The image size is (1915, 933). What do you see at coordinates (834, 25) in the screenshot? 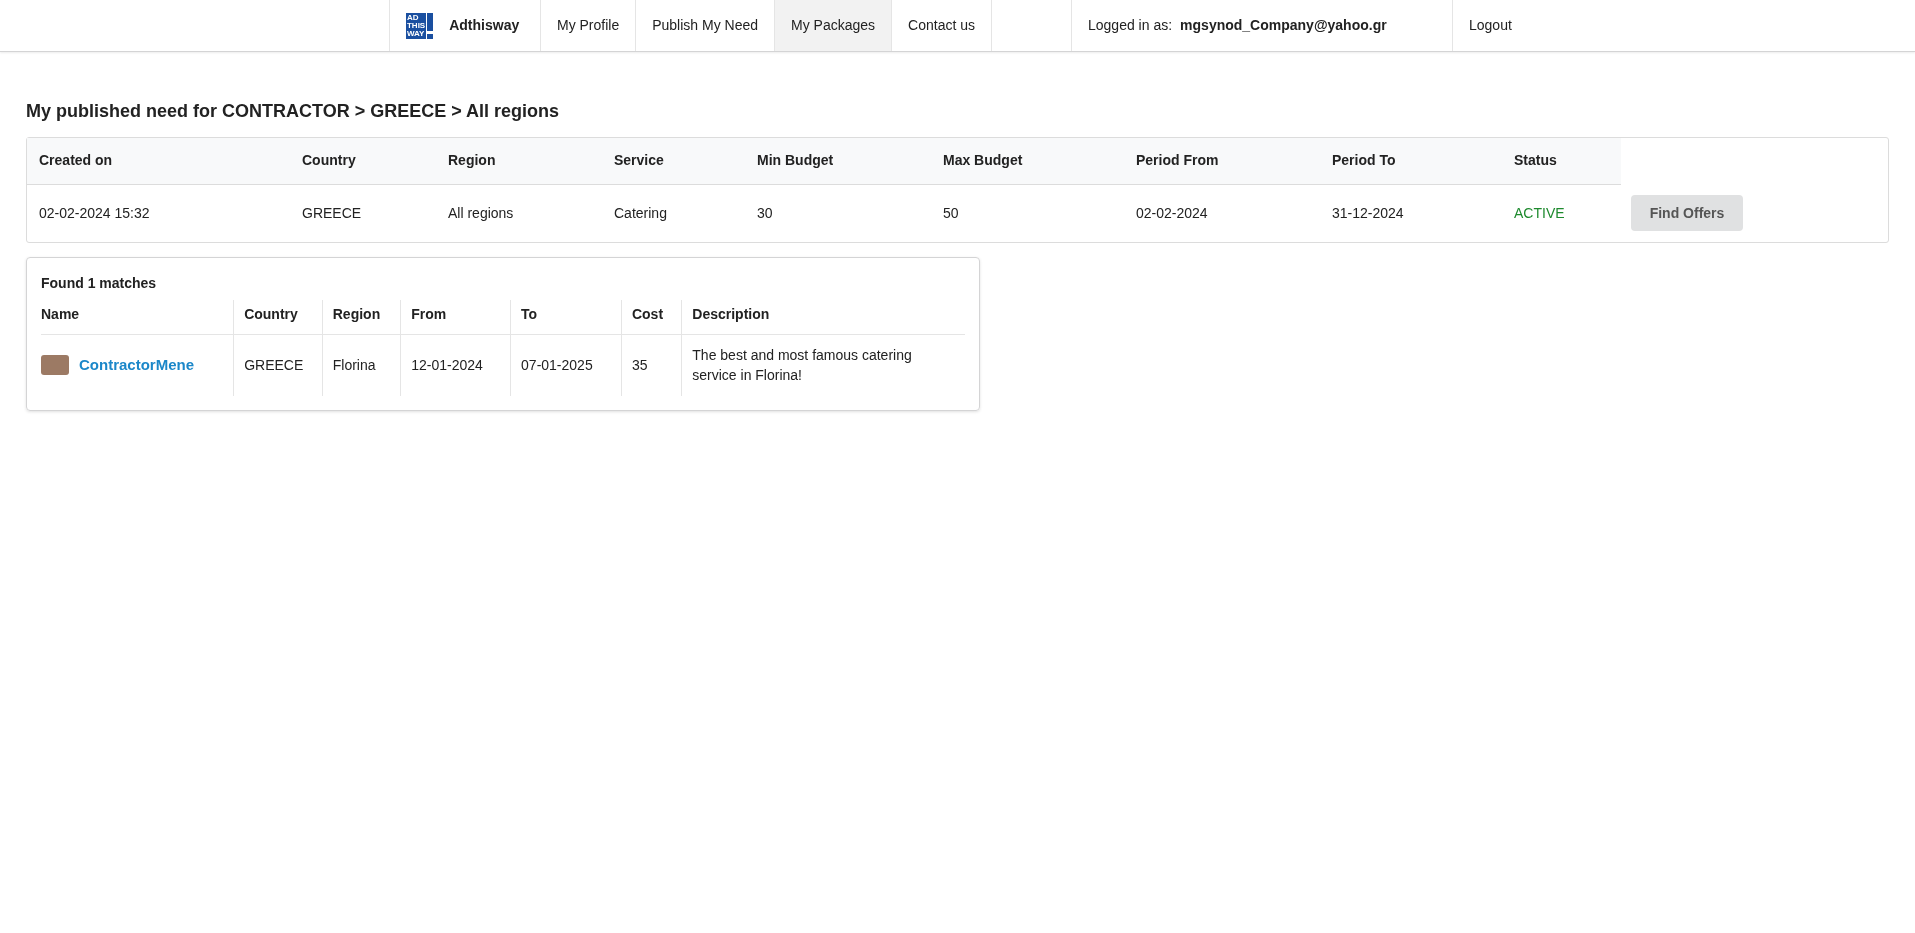
I see `nav-link: My Packages` at bounding box center [834, 25].